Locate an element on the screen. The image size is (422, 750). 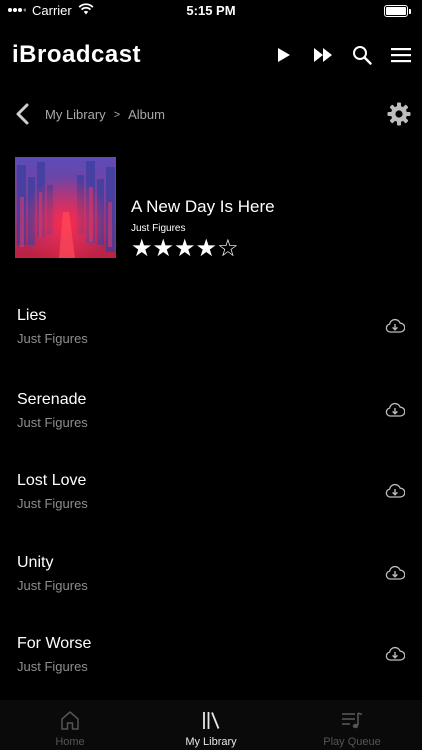
star-icon-3: ★ is located at coordinates (185, 248).